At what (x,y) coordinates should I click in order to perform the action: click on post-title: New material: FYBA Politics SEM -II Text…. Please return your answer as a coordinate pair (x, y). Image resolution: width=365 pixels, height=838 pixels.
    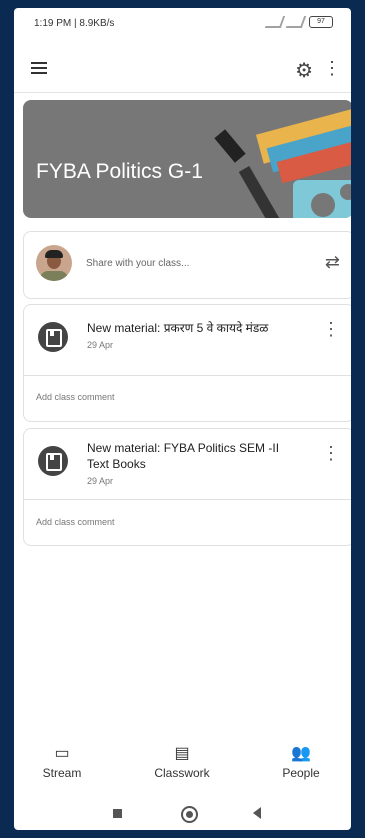
    Looking at the image, I should click on (183, 456).